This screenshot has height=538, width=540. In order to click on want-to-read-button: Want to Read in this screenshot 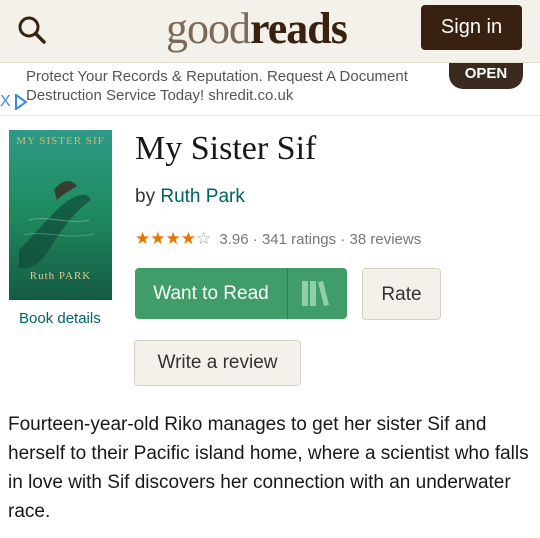, I will do `click(211, 293)`.